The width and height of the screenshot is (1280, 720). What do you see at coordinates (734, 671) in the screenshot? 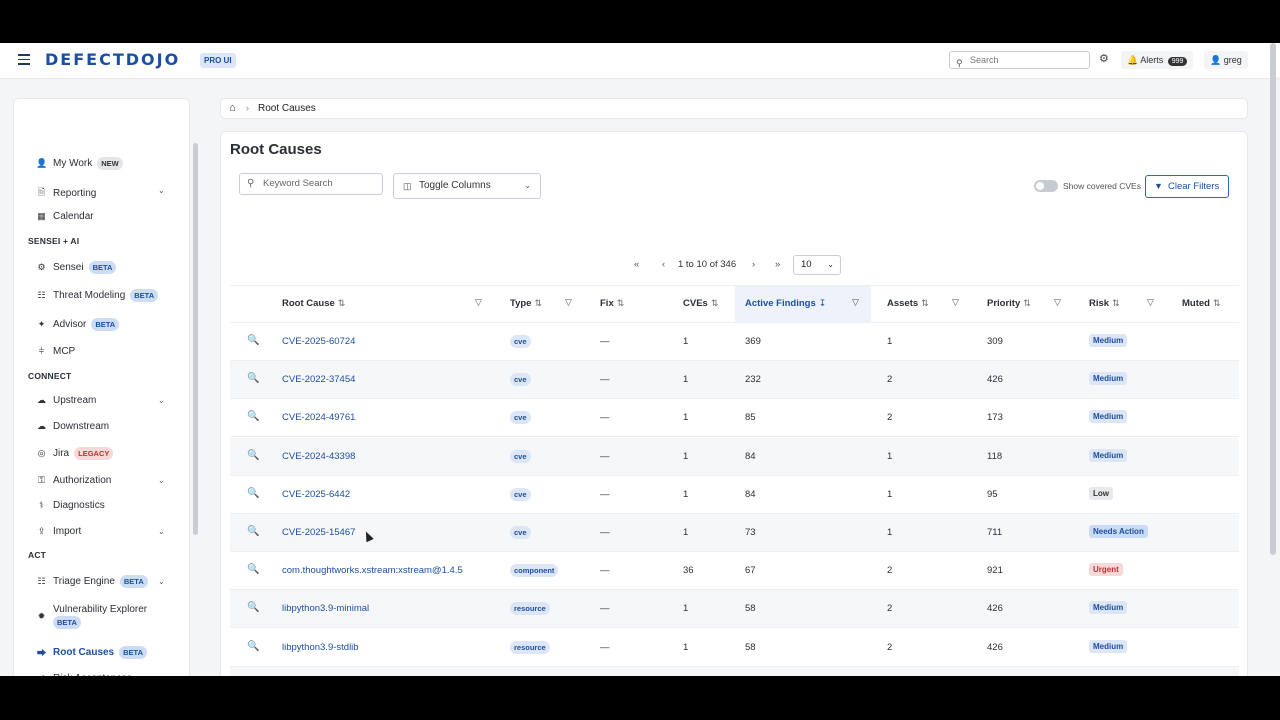
I see `table-row: 🔍python3.9resource—1582426Medium` at bounding box center [734, 671].